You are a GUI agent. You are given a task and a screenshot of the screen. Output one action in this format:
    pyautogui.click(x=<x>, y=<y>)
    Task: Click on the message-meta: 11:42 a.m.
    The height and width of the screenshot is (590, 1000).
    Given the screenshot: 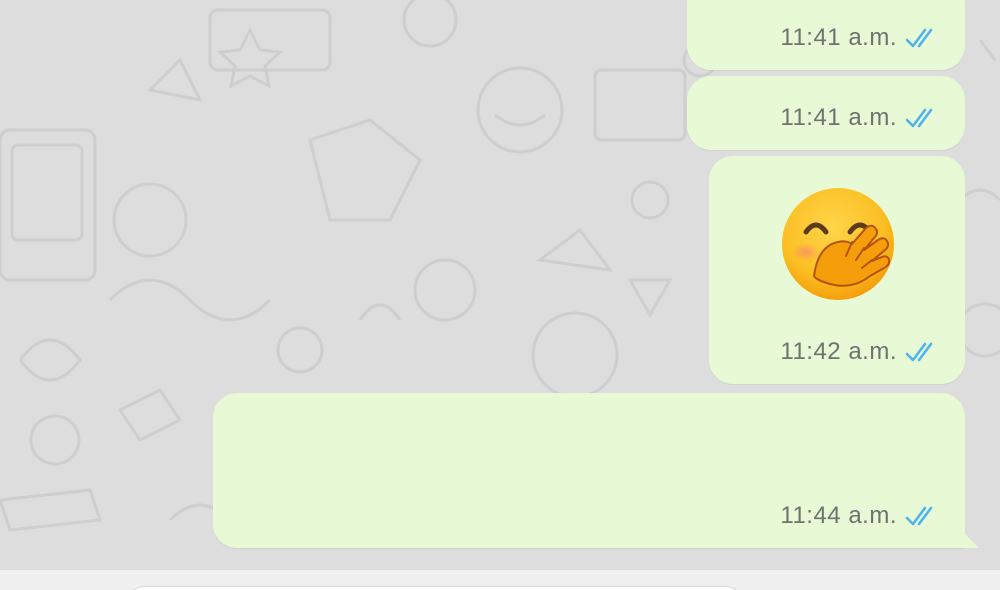 What is the action you would take?
    pyautogui.click(x=859, y=352)
    